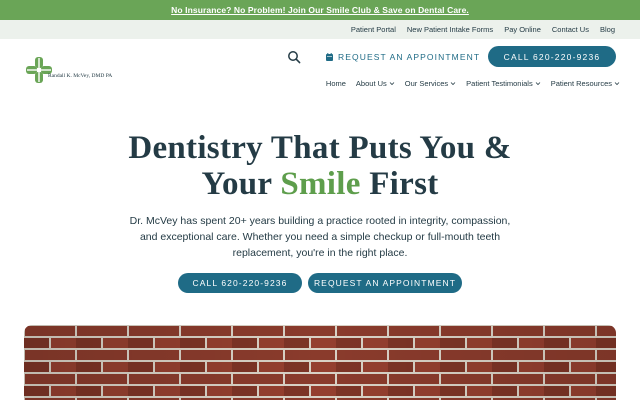 The image size is (640, 400). I want to click on nav-item-label: Our Services, so click(426, 83).